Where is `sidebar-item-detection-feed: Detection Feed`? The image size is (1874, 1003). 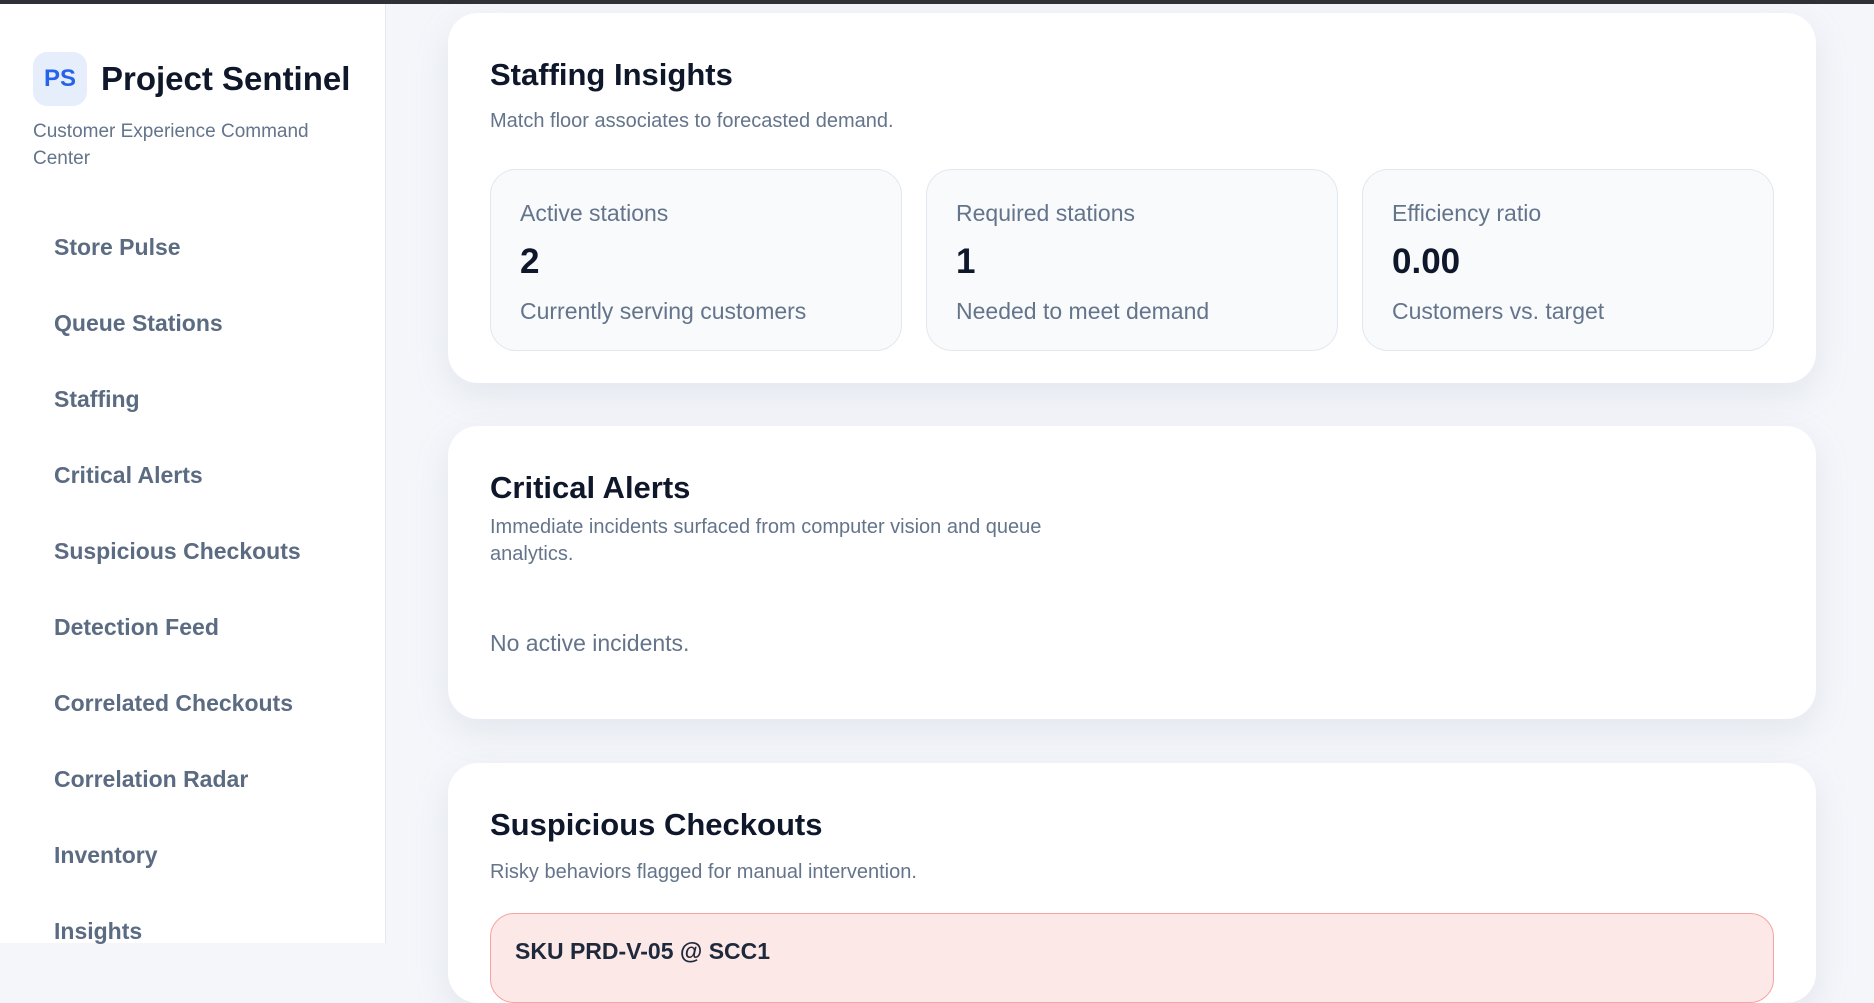
sidebar-item-detection-feed: Detection Feed is located at coordinates (193, 627).